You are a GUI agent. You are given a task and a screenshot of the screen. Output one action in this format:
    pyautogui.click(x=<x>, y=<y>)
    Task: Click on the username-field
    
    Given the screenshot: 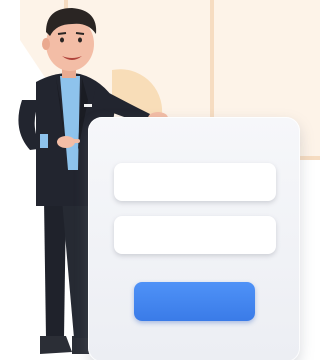 What is the action you would take?
    pyautogui.click(x=195, y=182)
    